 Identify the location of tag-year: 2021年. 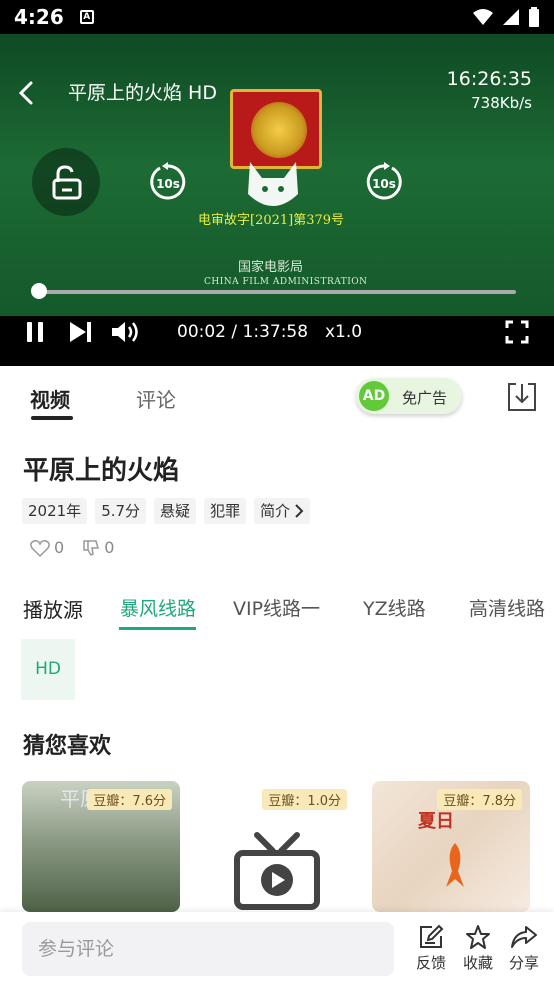
(55, 511).